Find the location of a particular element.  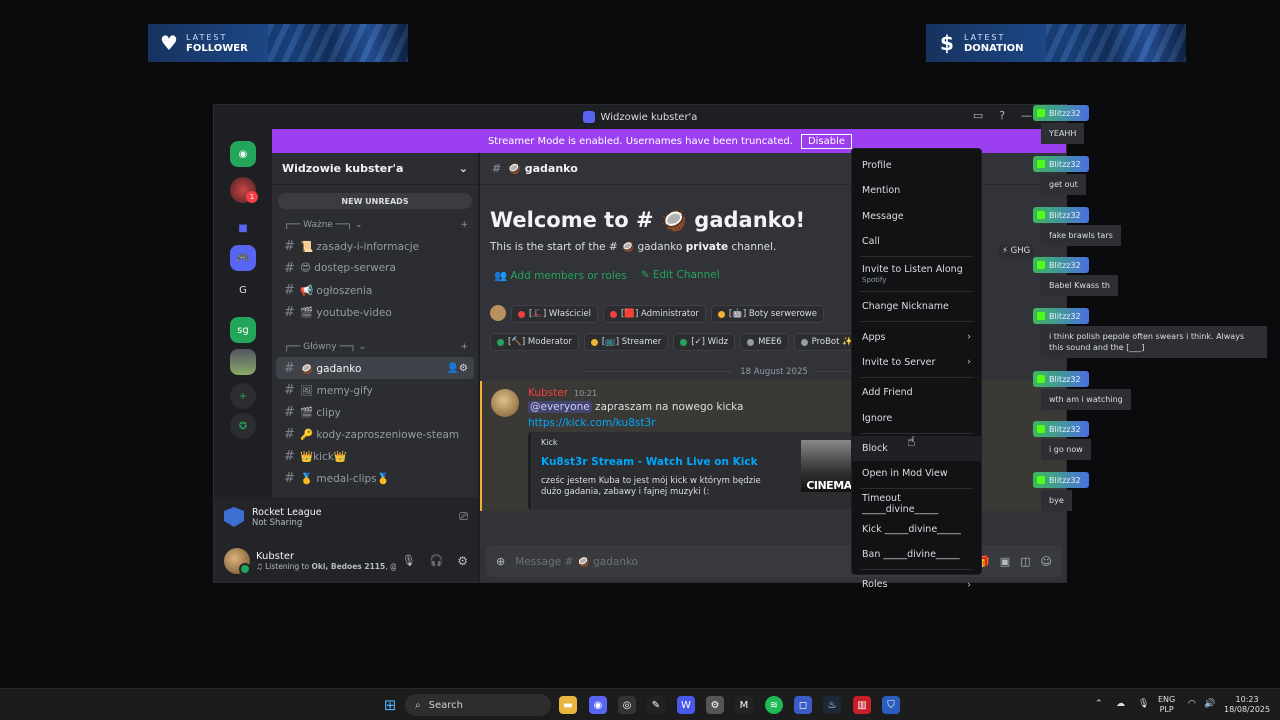

help-icon: ? is located at coordinates (1002, 115).